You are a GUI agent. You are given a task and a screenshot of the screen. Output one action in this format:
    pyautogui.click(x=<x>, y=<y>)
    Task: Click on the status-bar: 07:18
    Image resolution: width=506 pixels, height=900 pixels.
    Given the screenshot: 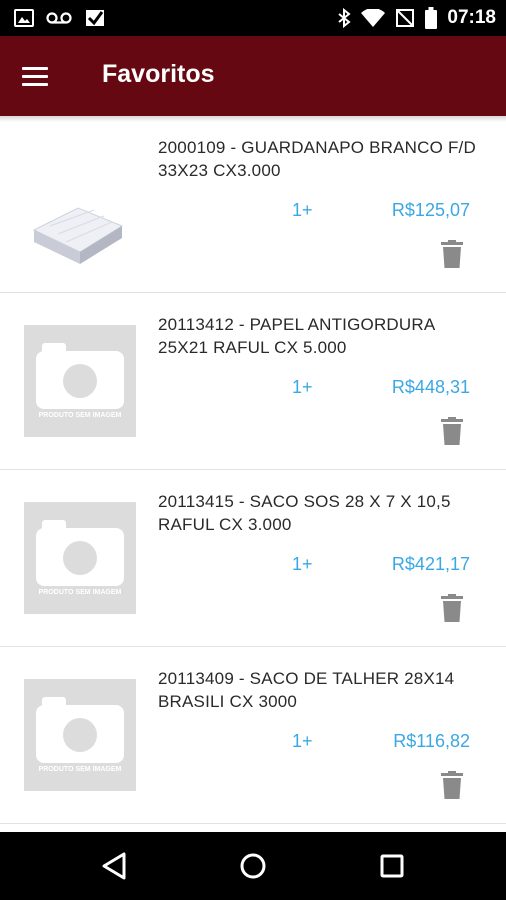 What is the action you would take?
    pyautogui.click(x=253, y=18)
    